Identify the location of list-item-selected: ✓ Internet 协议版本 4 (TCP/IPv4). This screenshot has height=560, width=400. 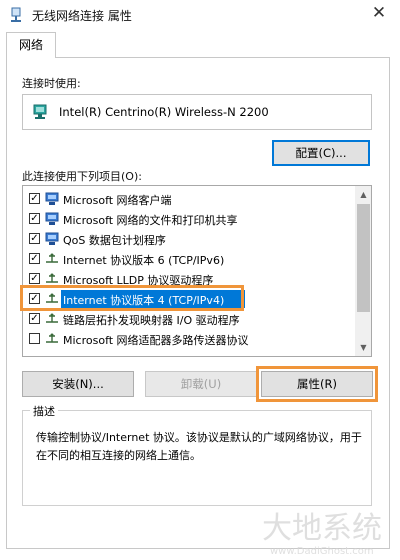
(189, 299).